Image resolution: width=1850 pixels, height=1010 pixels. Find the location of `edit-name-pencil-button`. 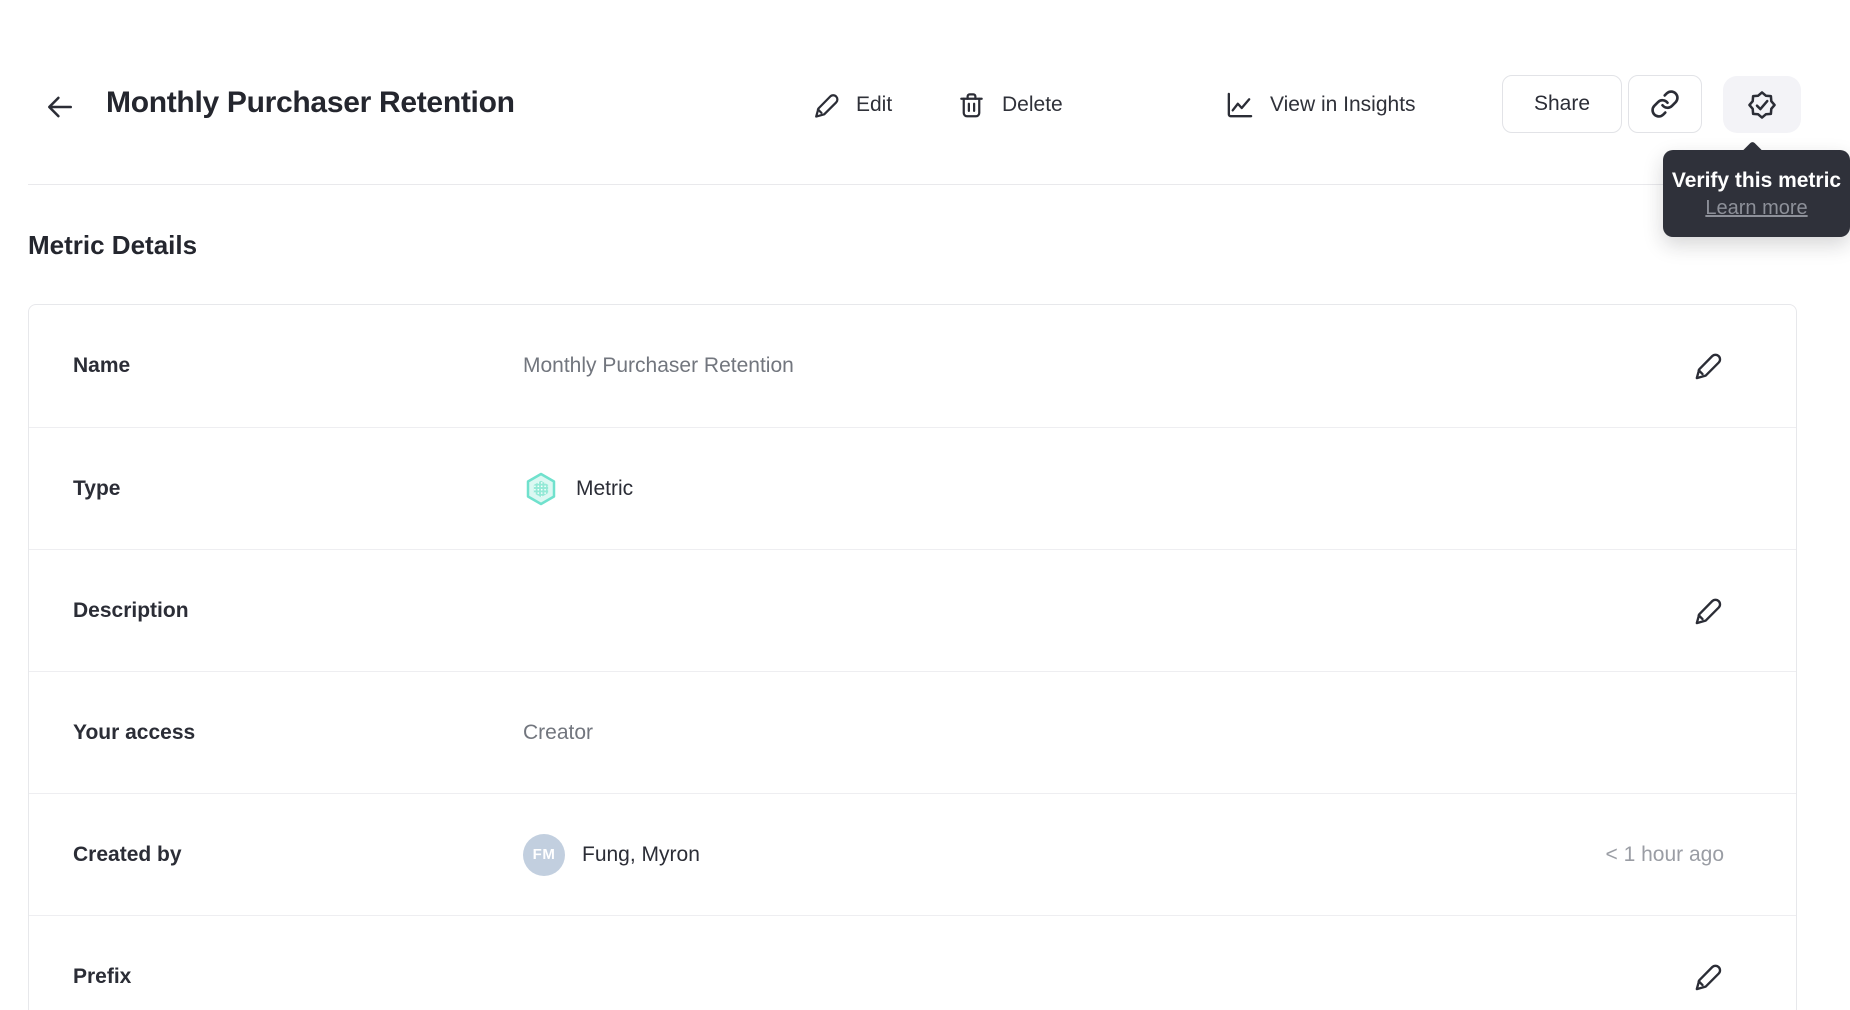

edit-name-pencil-button is located at coordinates (1707, 366).